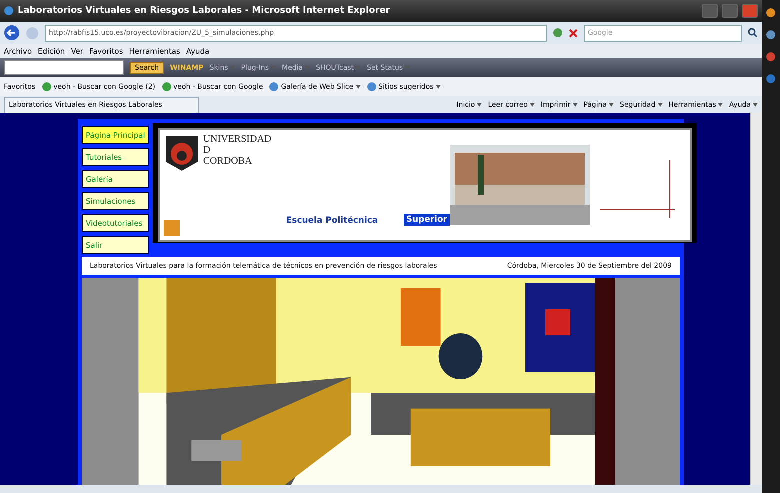 The width and height of the screenshot is (780, 493). I want to click on school-name: Escuela Politécnica, so click(333, 221).